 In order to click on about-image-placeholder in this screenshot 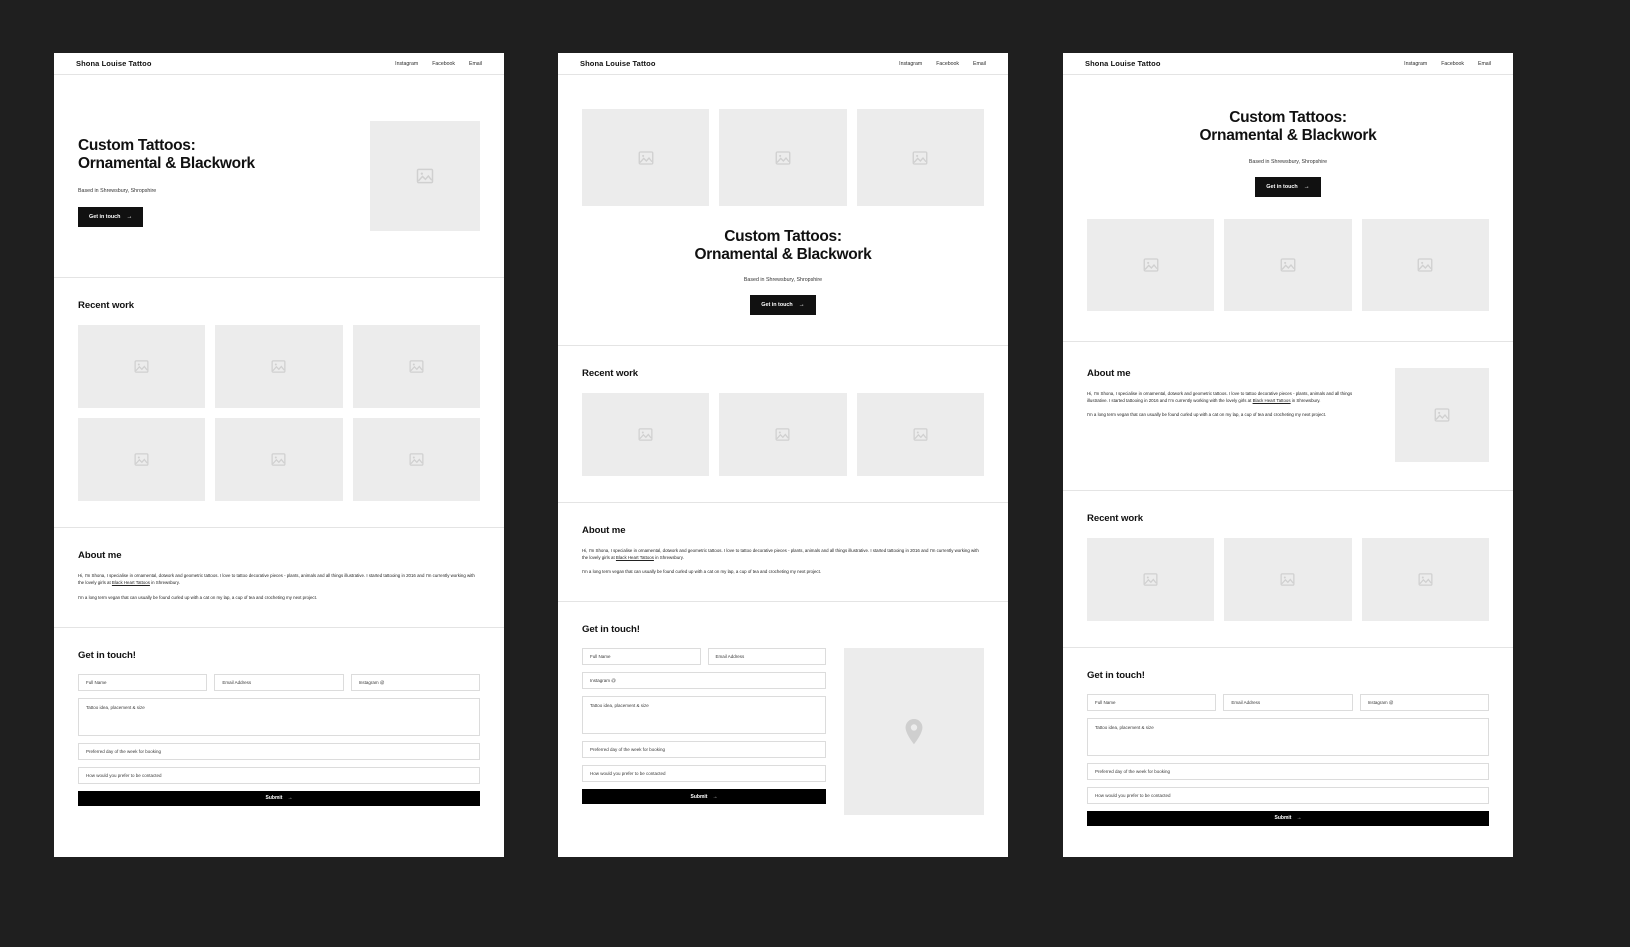, I will do `click(1442, 414)`.